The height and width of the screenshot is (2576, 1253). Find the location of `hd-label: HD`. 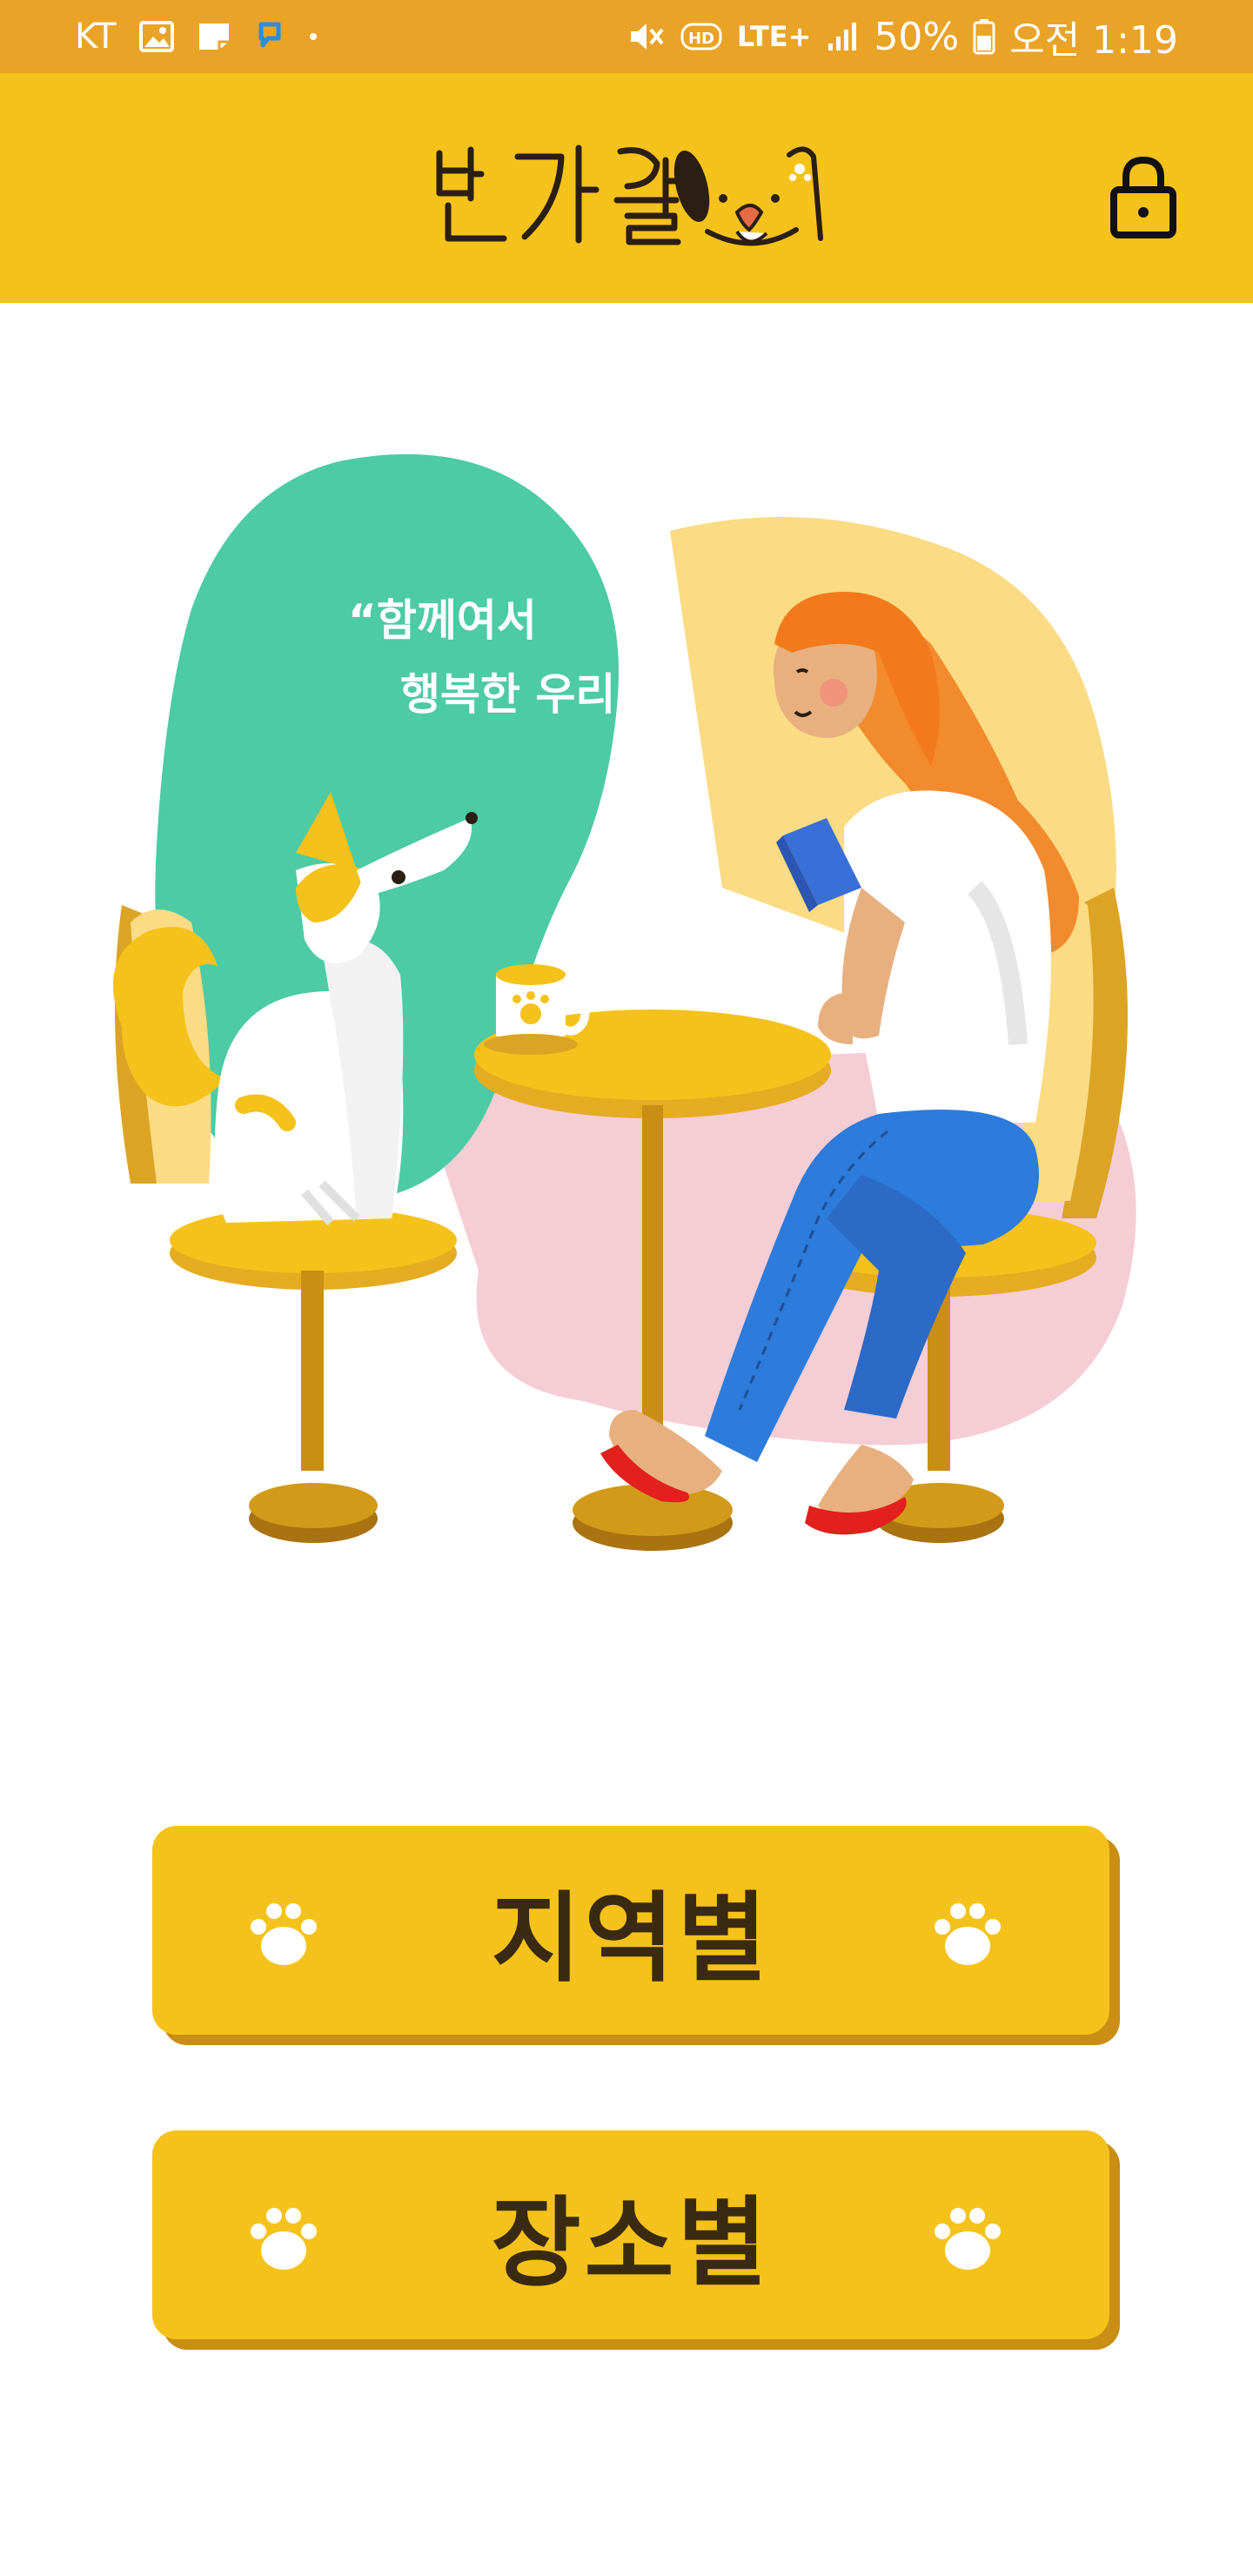

hd-label: HD is located at coordinates (701, 39).